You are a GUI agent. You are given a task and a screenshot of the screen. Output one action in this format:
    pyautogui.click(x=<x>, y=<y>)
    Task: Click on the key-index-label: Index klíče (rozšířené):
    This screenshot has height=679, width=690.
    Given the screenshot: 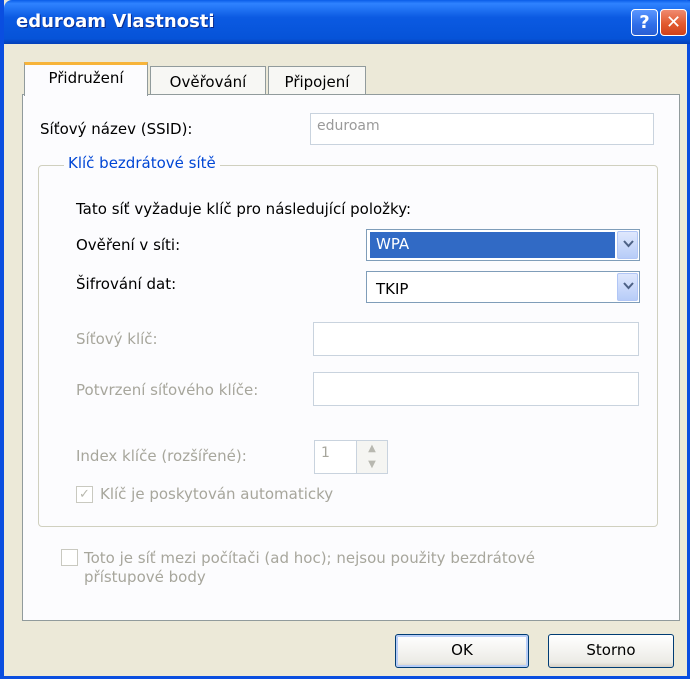 What is the action you would take?
    pyautogui.click(x=161, y=456)
    